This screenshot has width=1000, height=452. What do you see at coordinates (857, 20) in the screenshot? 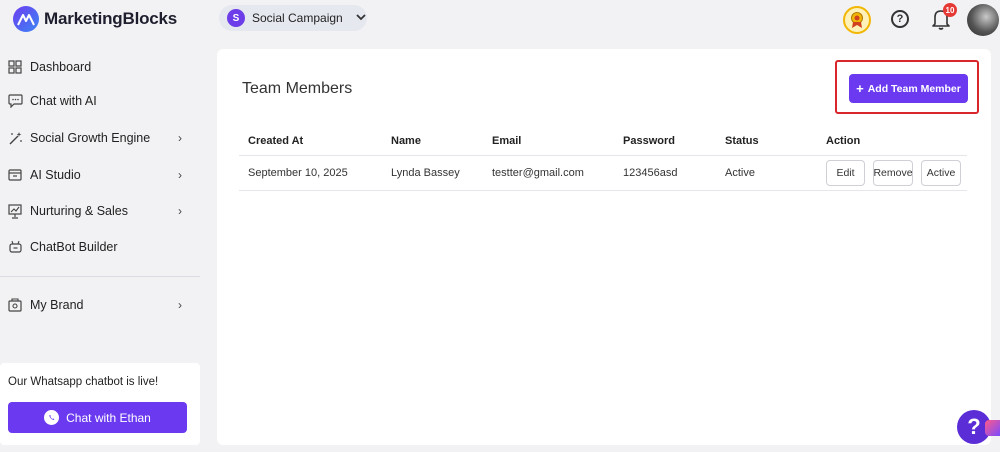
I see `medal-icon` at bounding box center [857, 20].